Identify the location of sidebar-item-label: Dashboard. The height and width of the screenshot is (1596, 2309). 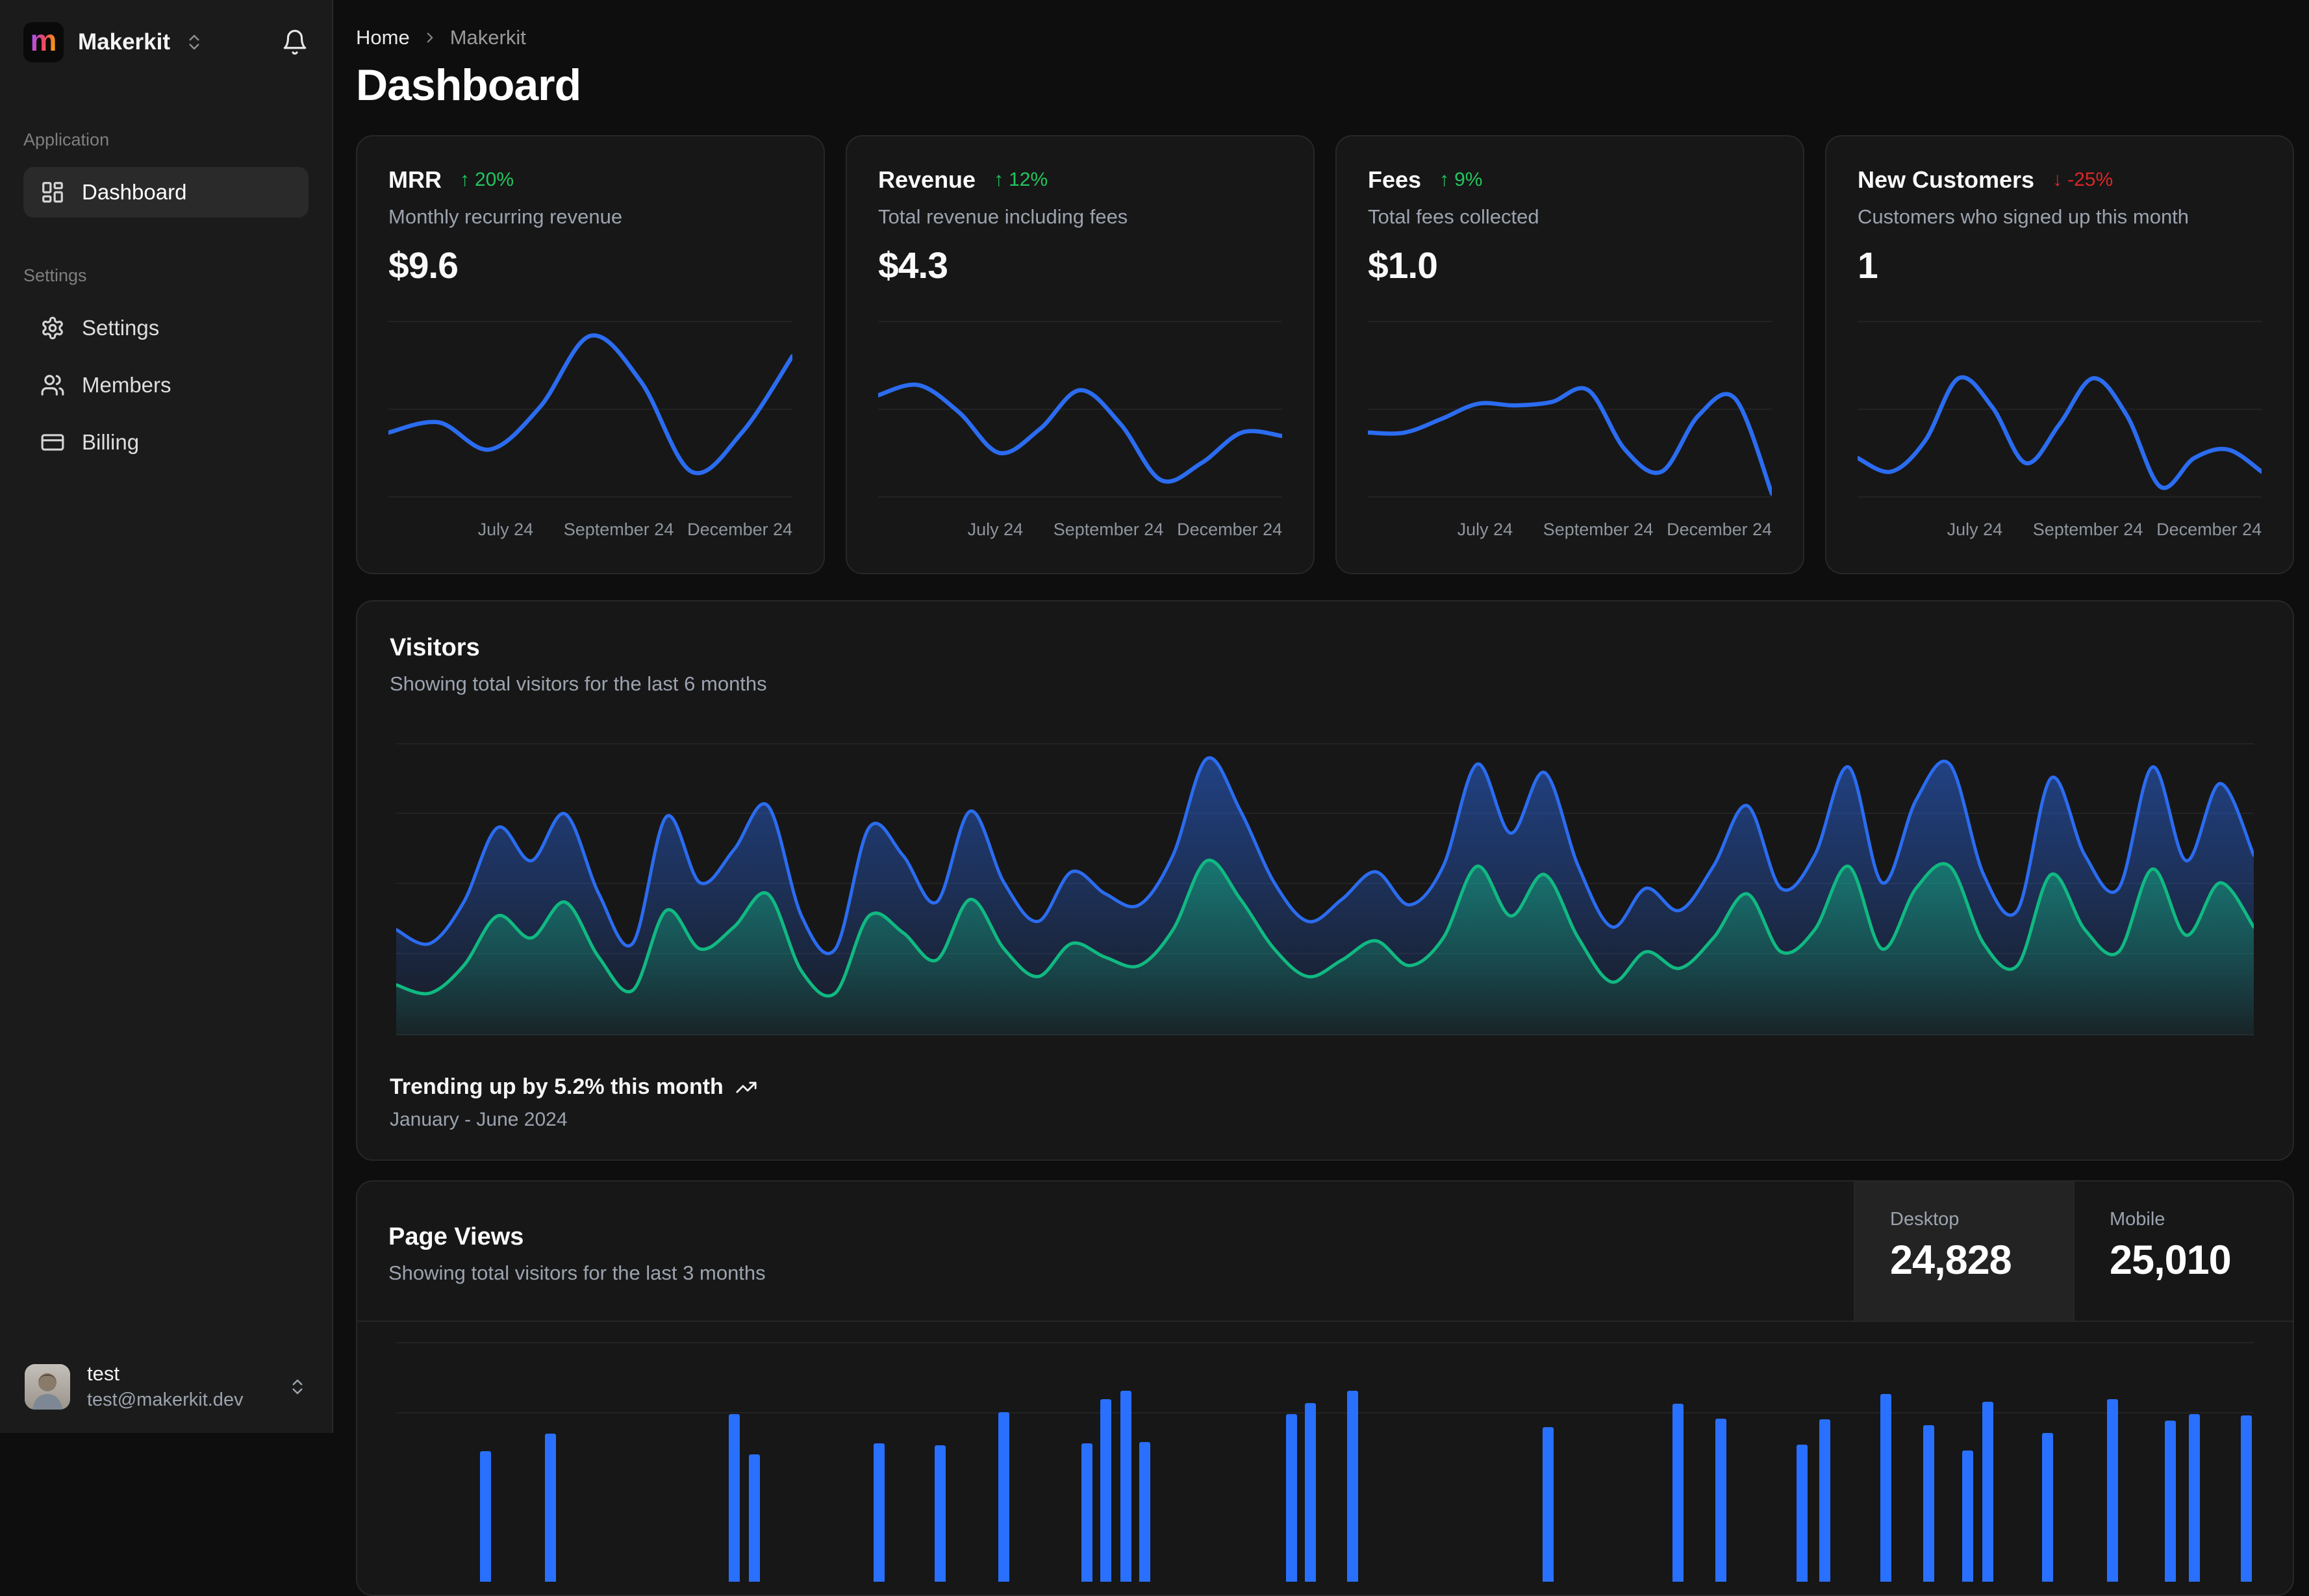
(134, 192).